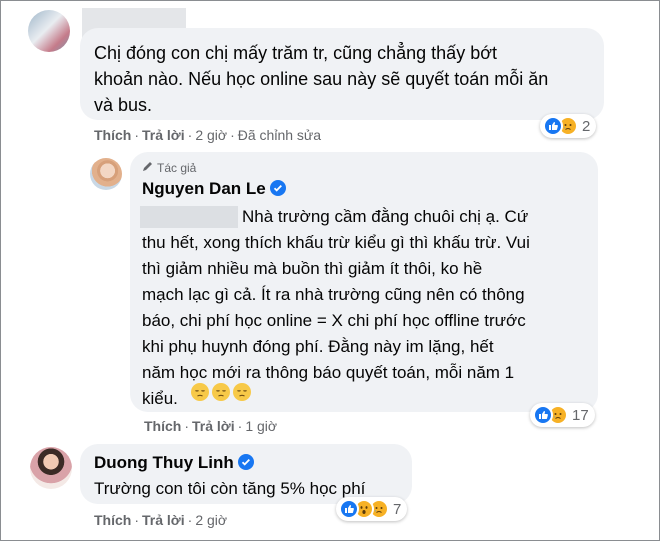 This screenshot has height=541, width=660. I want to click on comment-actions: Thích · Trả lời · 2 giờ · Đã chỉnh sửa, so click(208, 135).